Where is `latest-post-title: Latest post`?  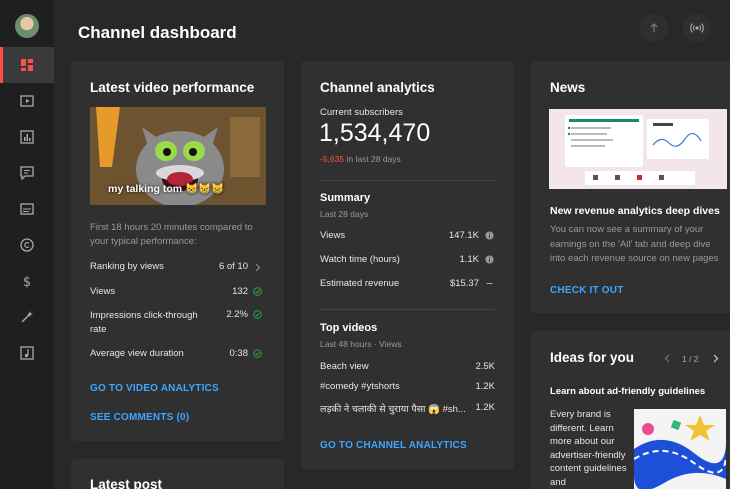 latest-post-title: Latest post is located at coordinates (126, 483).